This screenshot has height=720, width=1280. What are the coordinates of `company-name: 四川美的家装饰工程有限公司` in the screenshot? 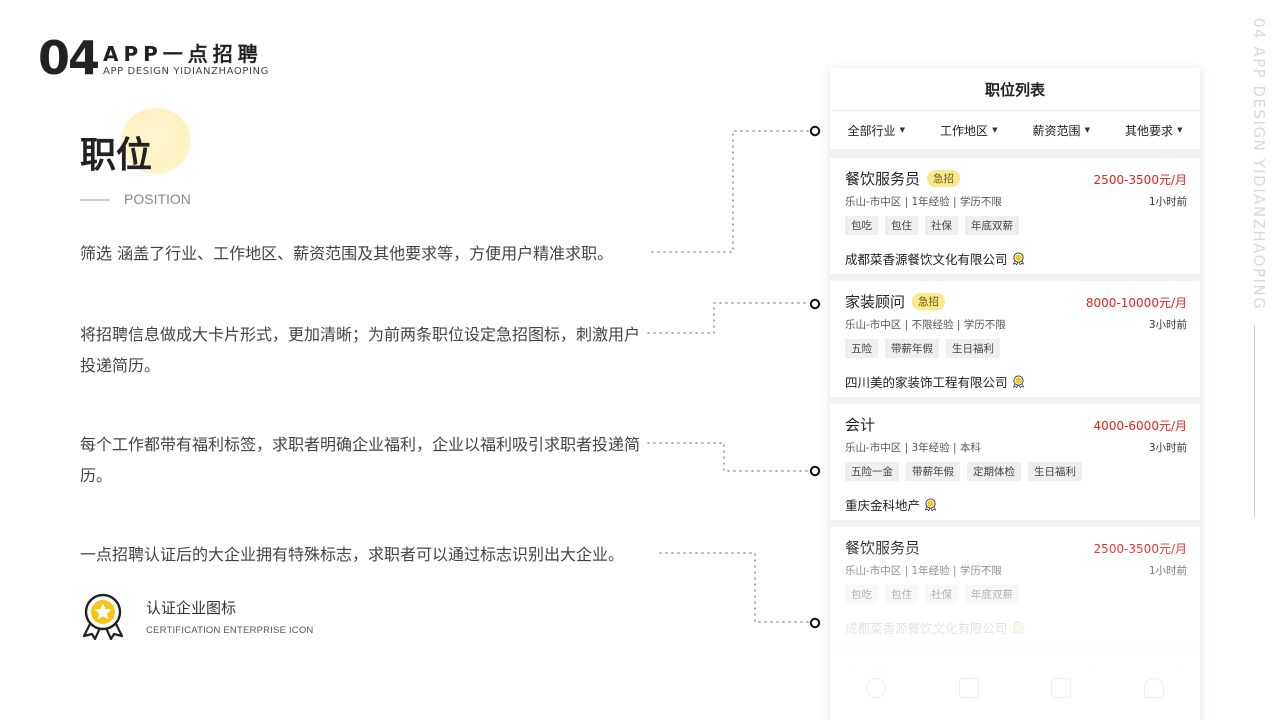 It's located at (935, 381).